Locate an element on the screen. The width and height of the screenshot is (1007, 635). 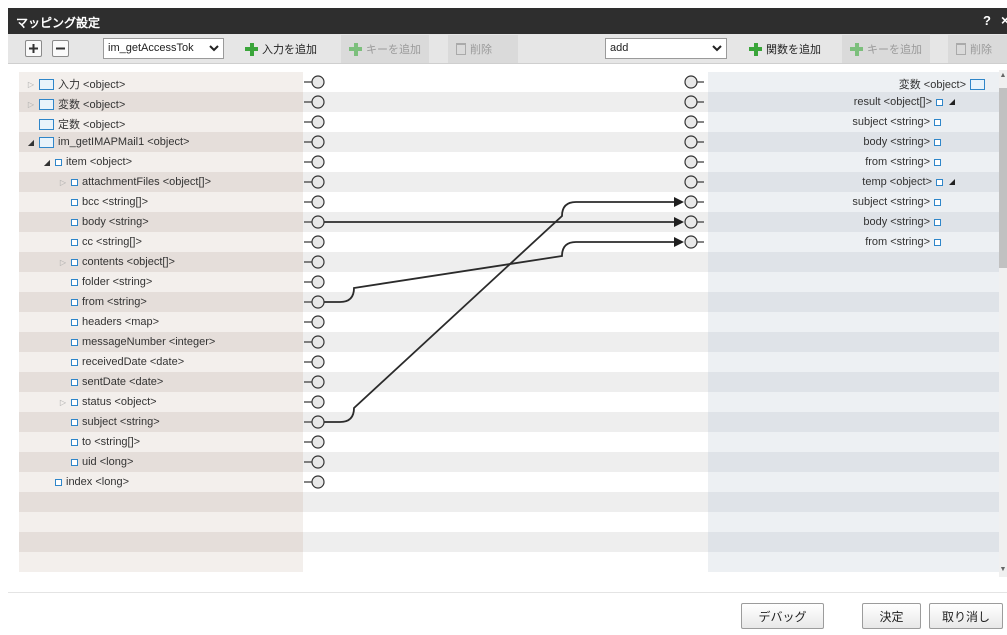
left-source-select: im_getAccessTok is located at coordinates (163, 48).